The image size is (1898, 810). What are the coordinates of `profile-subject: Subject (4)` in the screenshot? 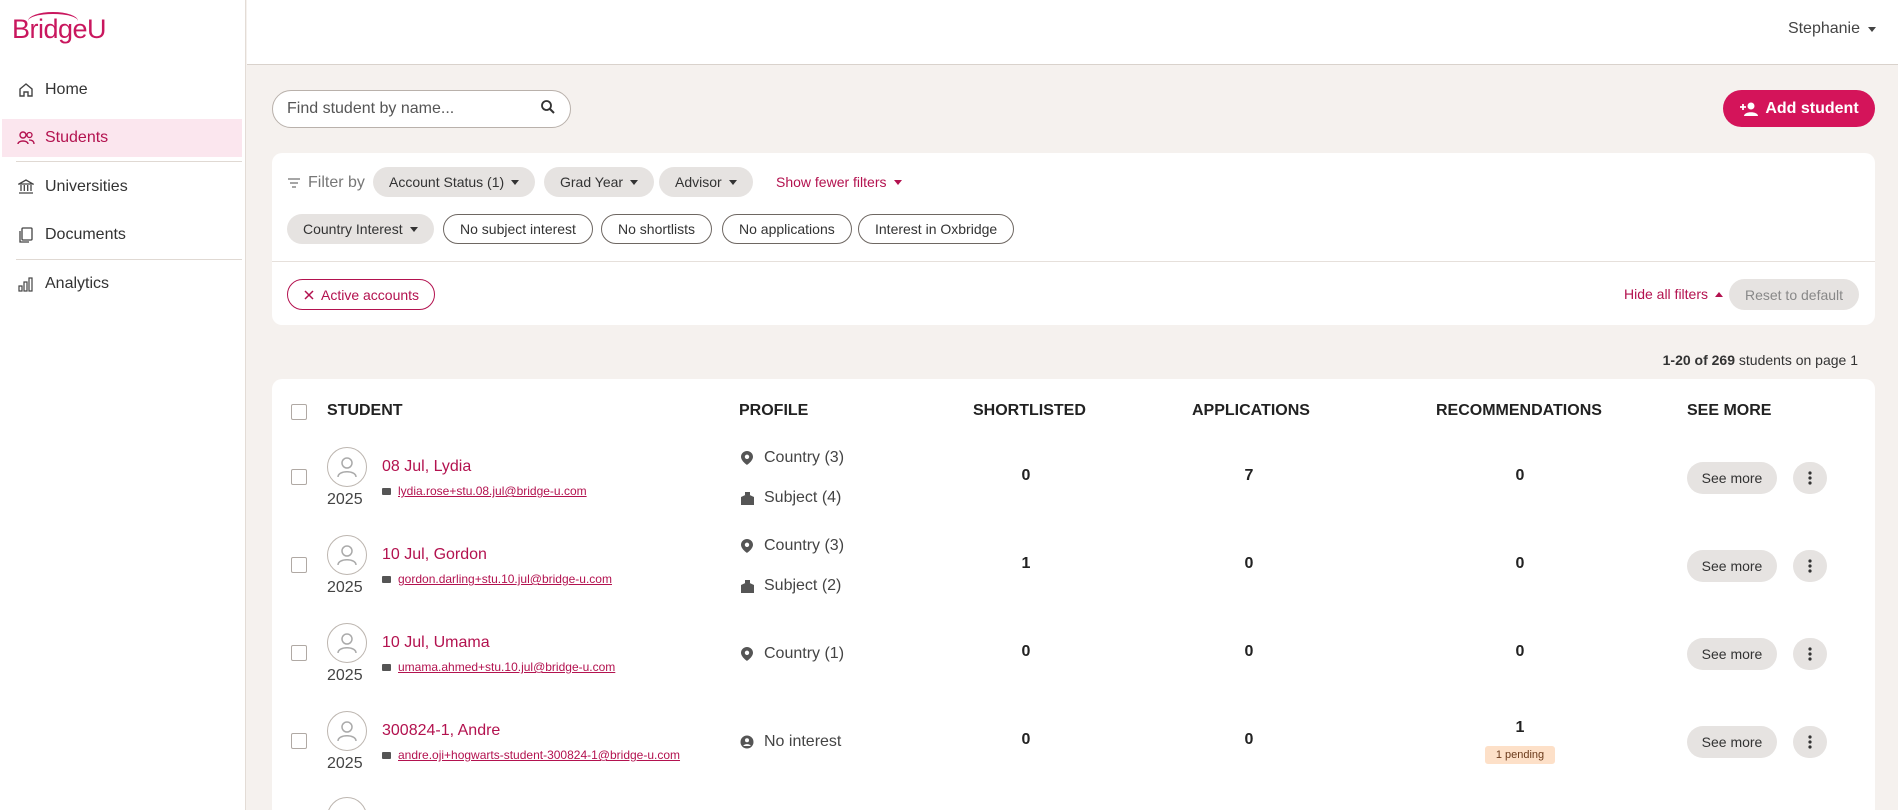 It's located at (790, 498).